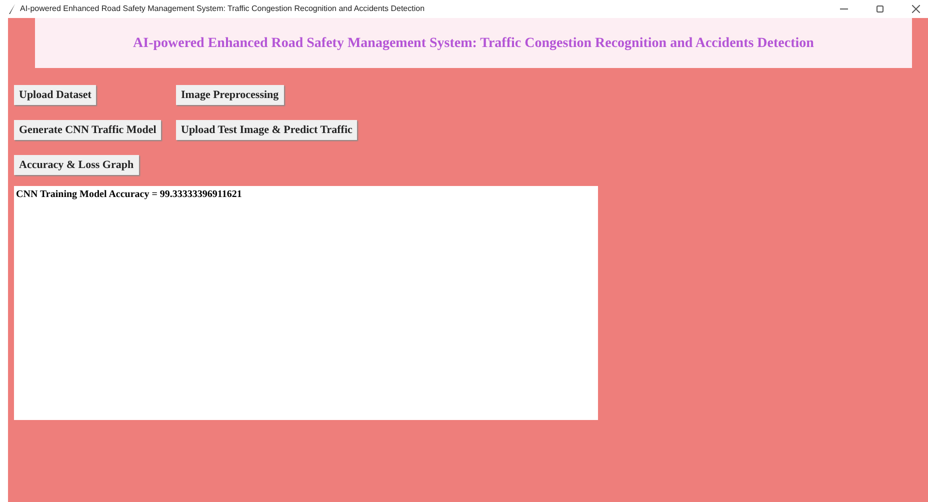 This screenshot has height=502, width=928. Describe the element at coordinates (76, 165) in the screenshot. I see `action-button: Accuracy & Loss Graph` at that location.